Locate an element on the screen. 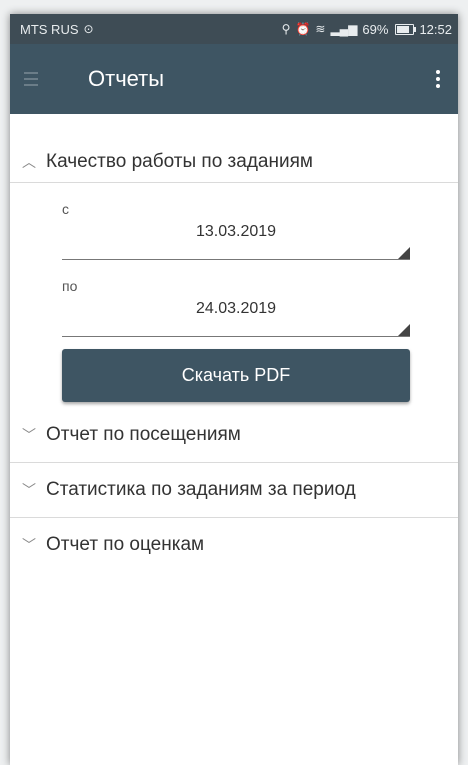 This screenshot has height=765, width=468. from-date-field: 13.03.2019 is located at coordinates (236, 238).